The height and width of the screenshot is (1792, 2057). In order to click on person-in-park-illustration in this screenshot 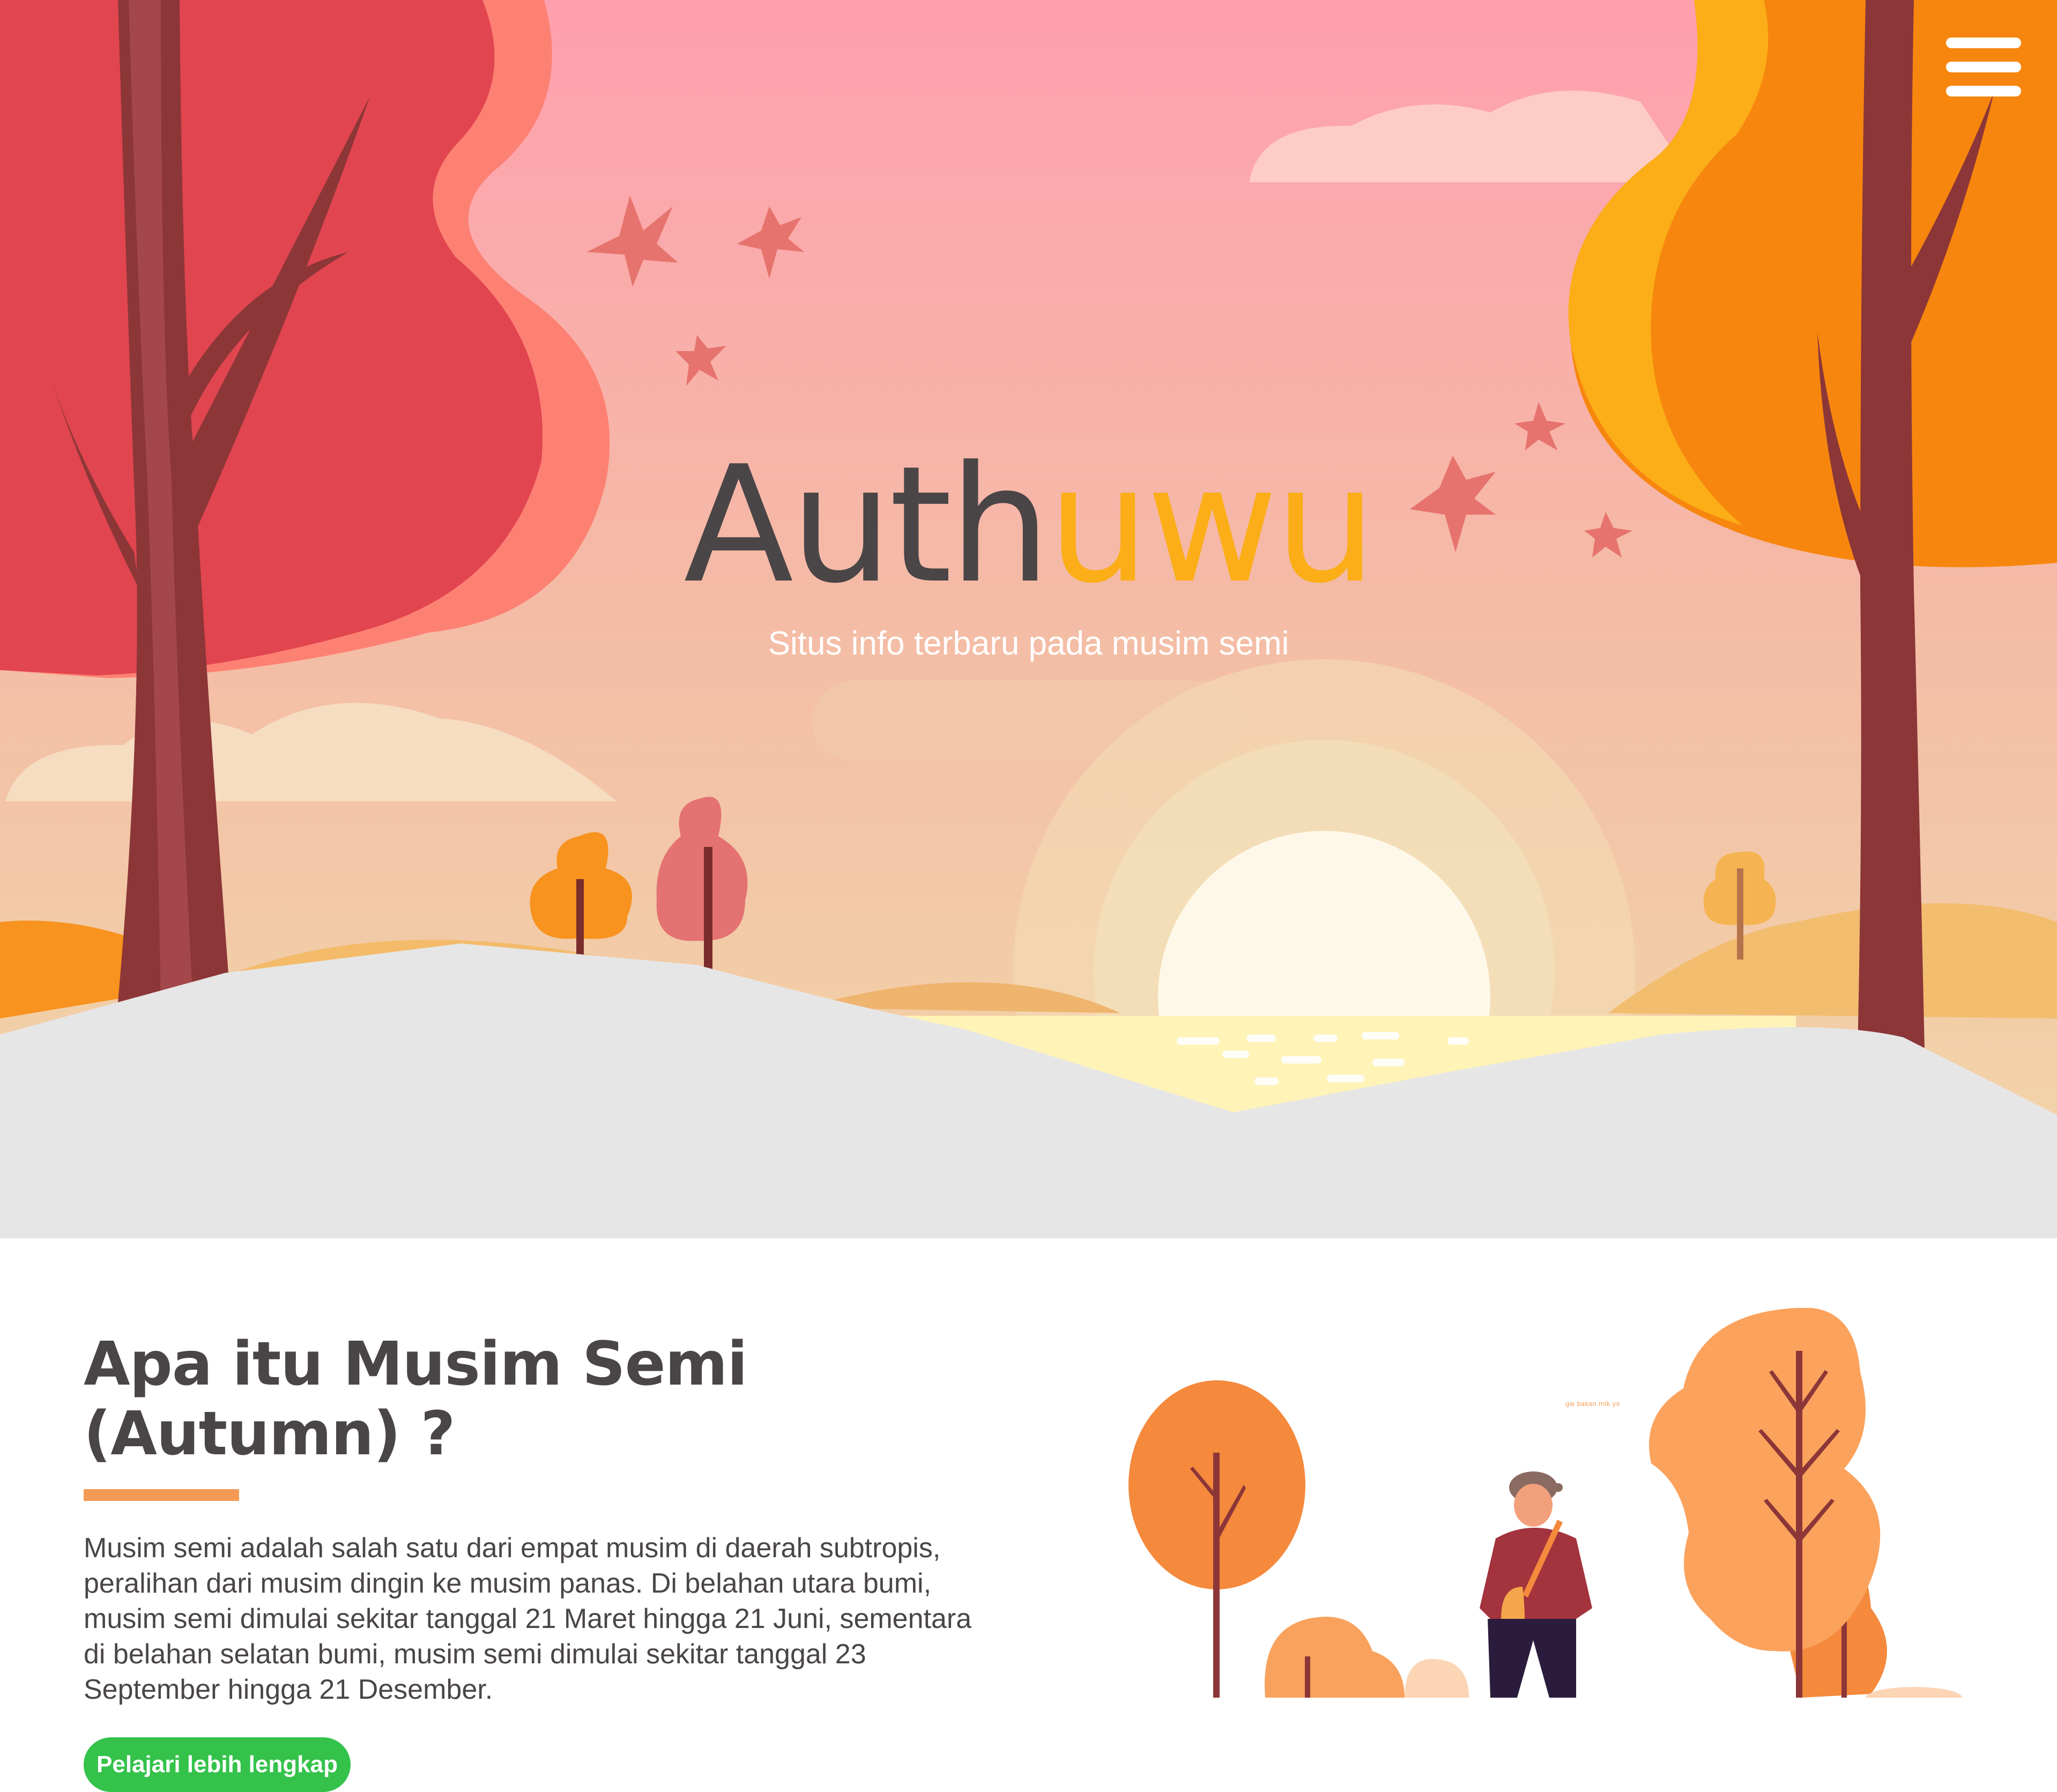, I will do `click(1545, 1503)`.